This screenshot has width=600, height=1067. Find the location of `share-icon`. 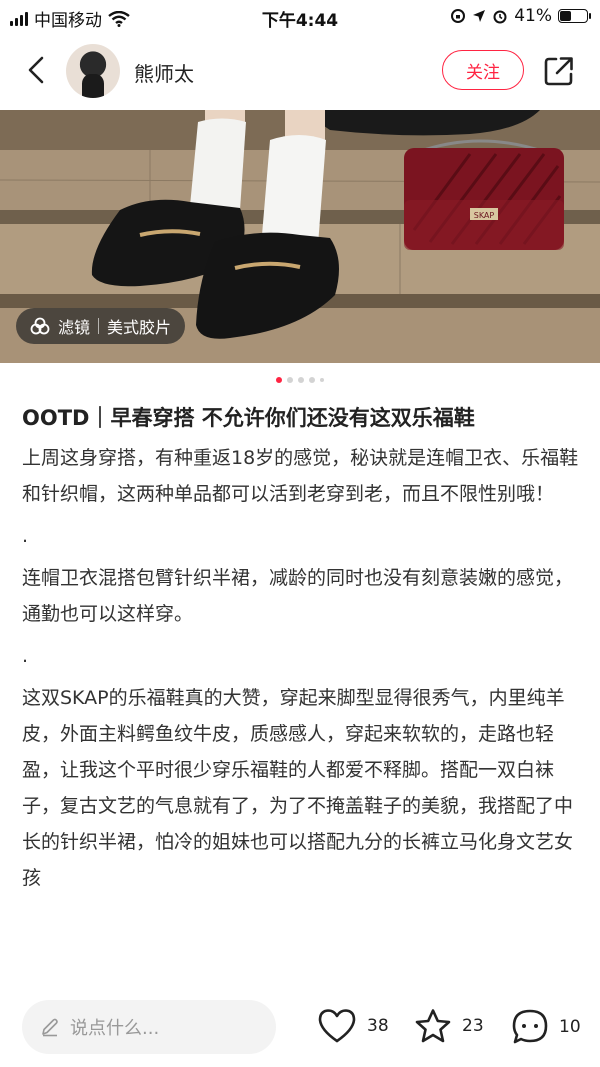

share-icon is located at coordinates (558, 71).